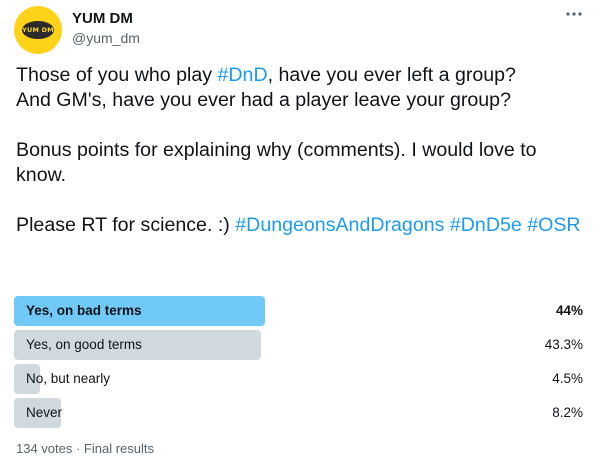  Describe the element at coordinates (300, 379) in the screenshot. I see `poll-option: No, but nearly 4.5%` at that location.